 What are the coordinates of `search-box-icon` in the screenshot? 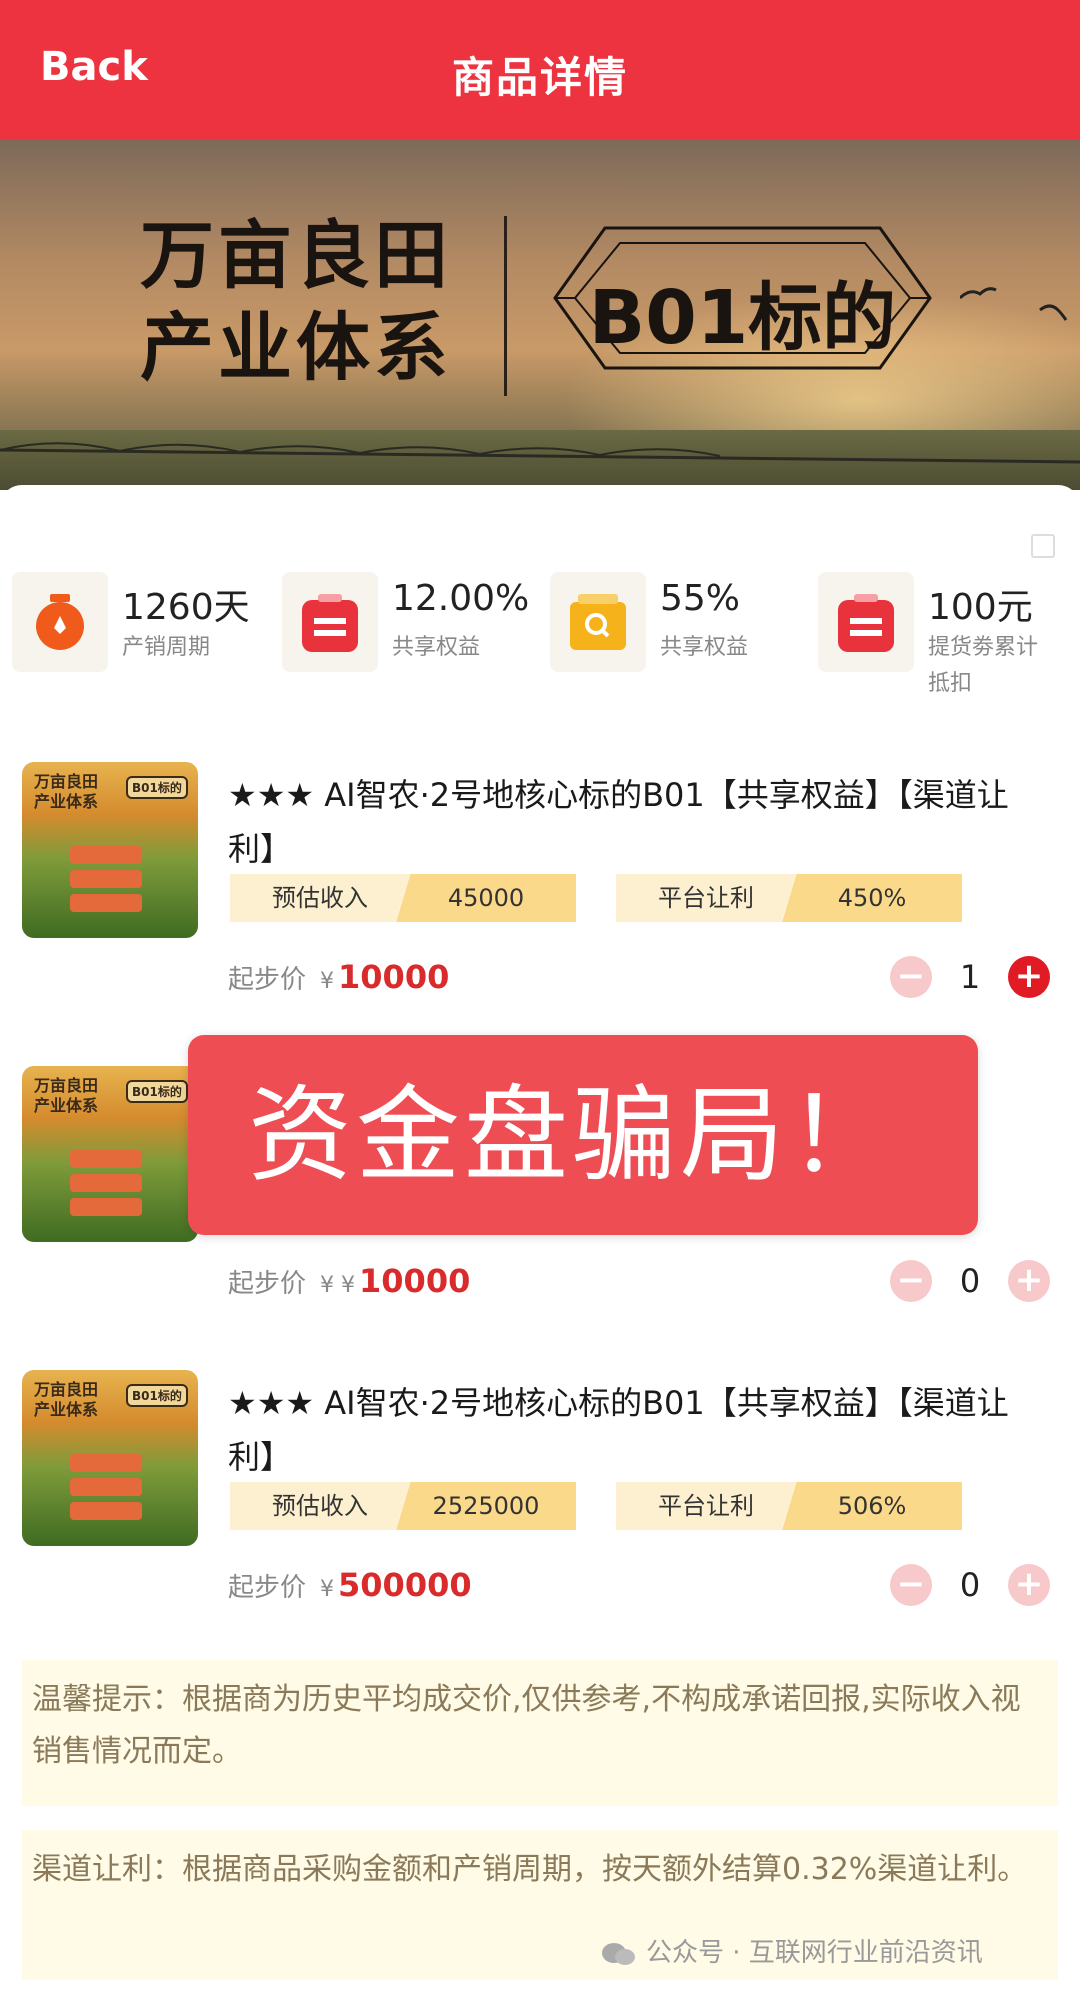 It's located at (598, 622).